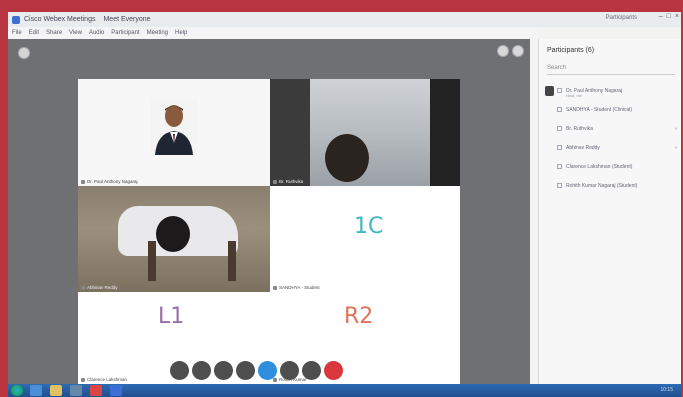  I want to click on initials-badge: R2, so click(359, 316).